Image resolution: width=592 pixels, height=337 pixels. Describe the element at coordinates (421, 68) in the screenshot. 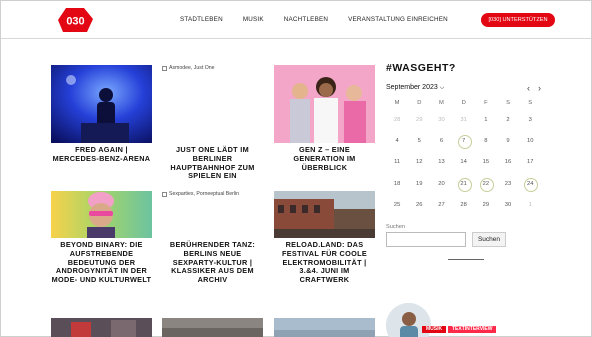

I see `sidebar-heading: #WASGEHT?` at that location.